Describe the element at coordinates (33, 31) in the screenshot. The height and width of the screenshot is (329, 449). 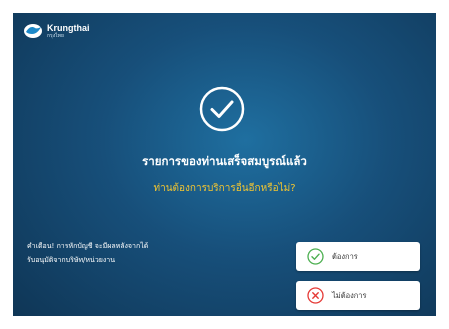
I see `krungthai-bird-logo-icon` at that location.